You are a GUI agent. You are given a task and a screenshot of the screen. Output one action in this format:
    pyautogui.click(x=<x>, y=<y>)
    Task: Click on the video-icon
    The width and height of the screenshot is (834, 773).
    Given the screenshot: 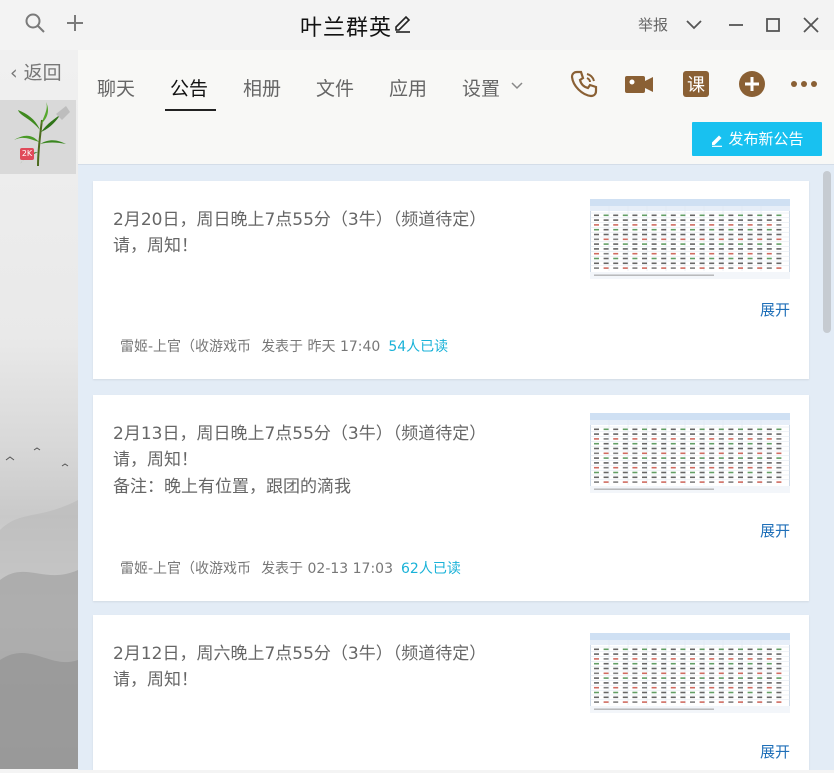 What is the action you would take?
    pyautogui.click(x=639, y=84)
    